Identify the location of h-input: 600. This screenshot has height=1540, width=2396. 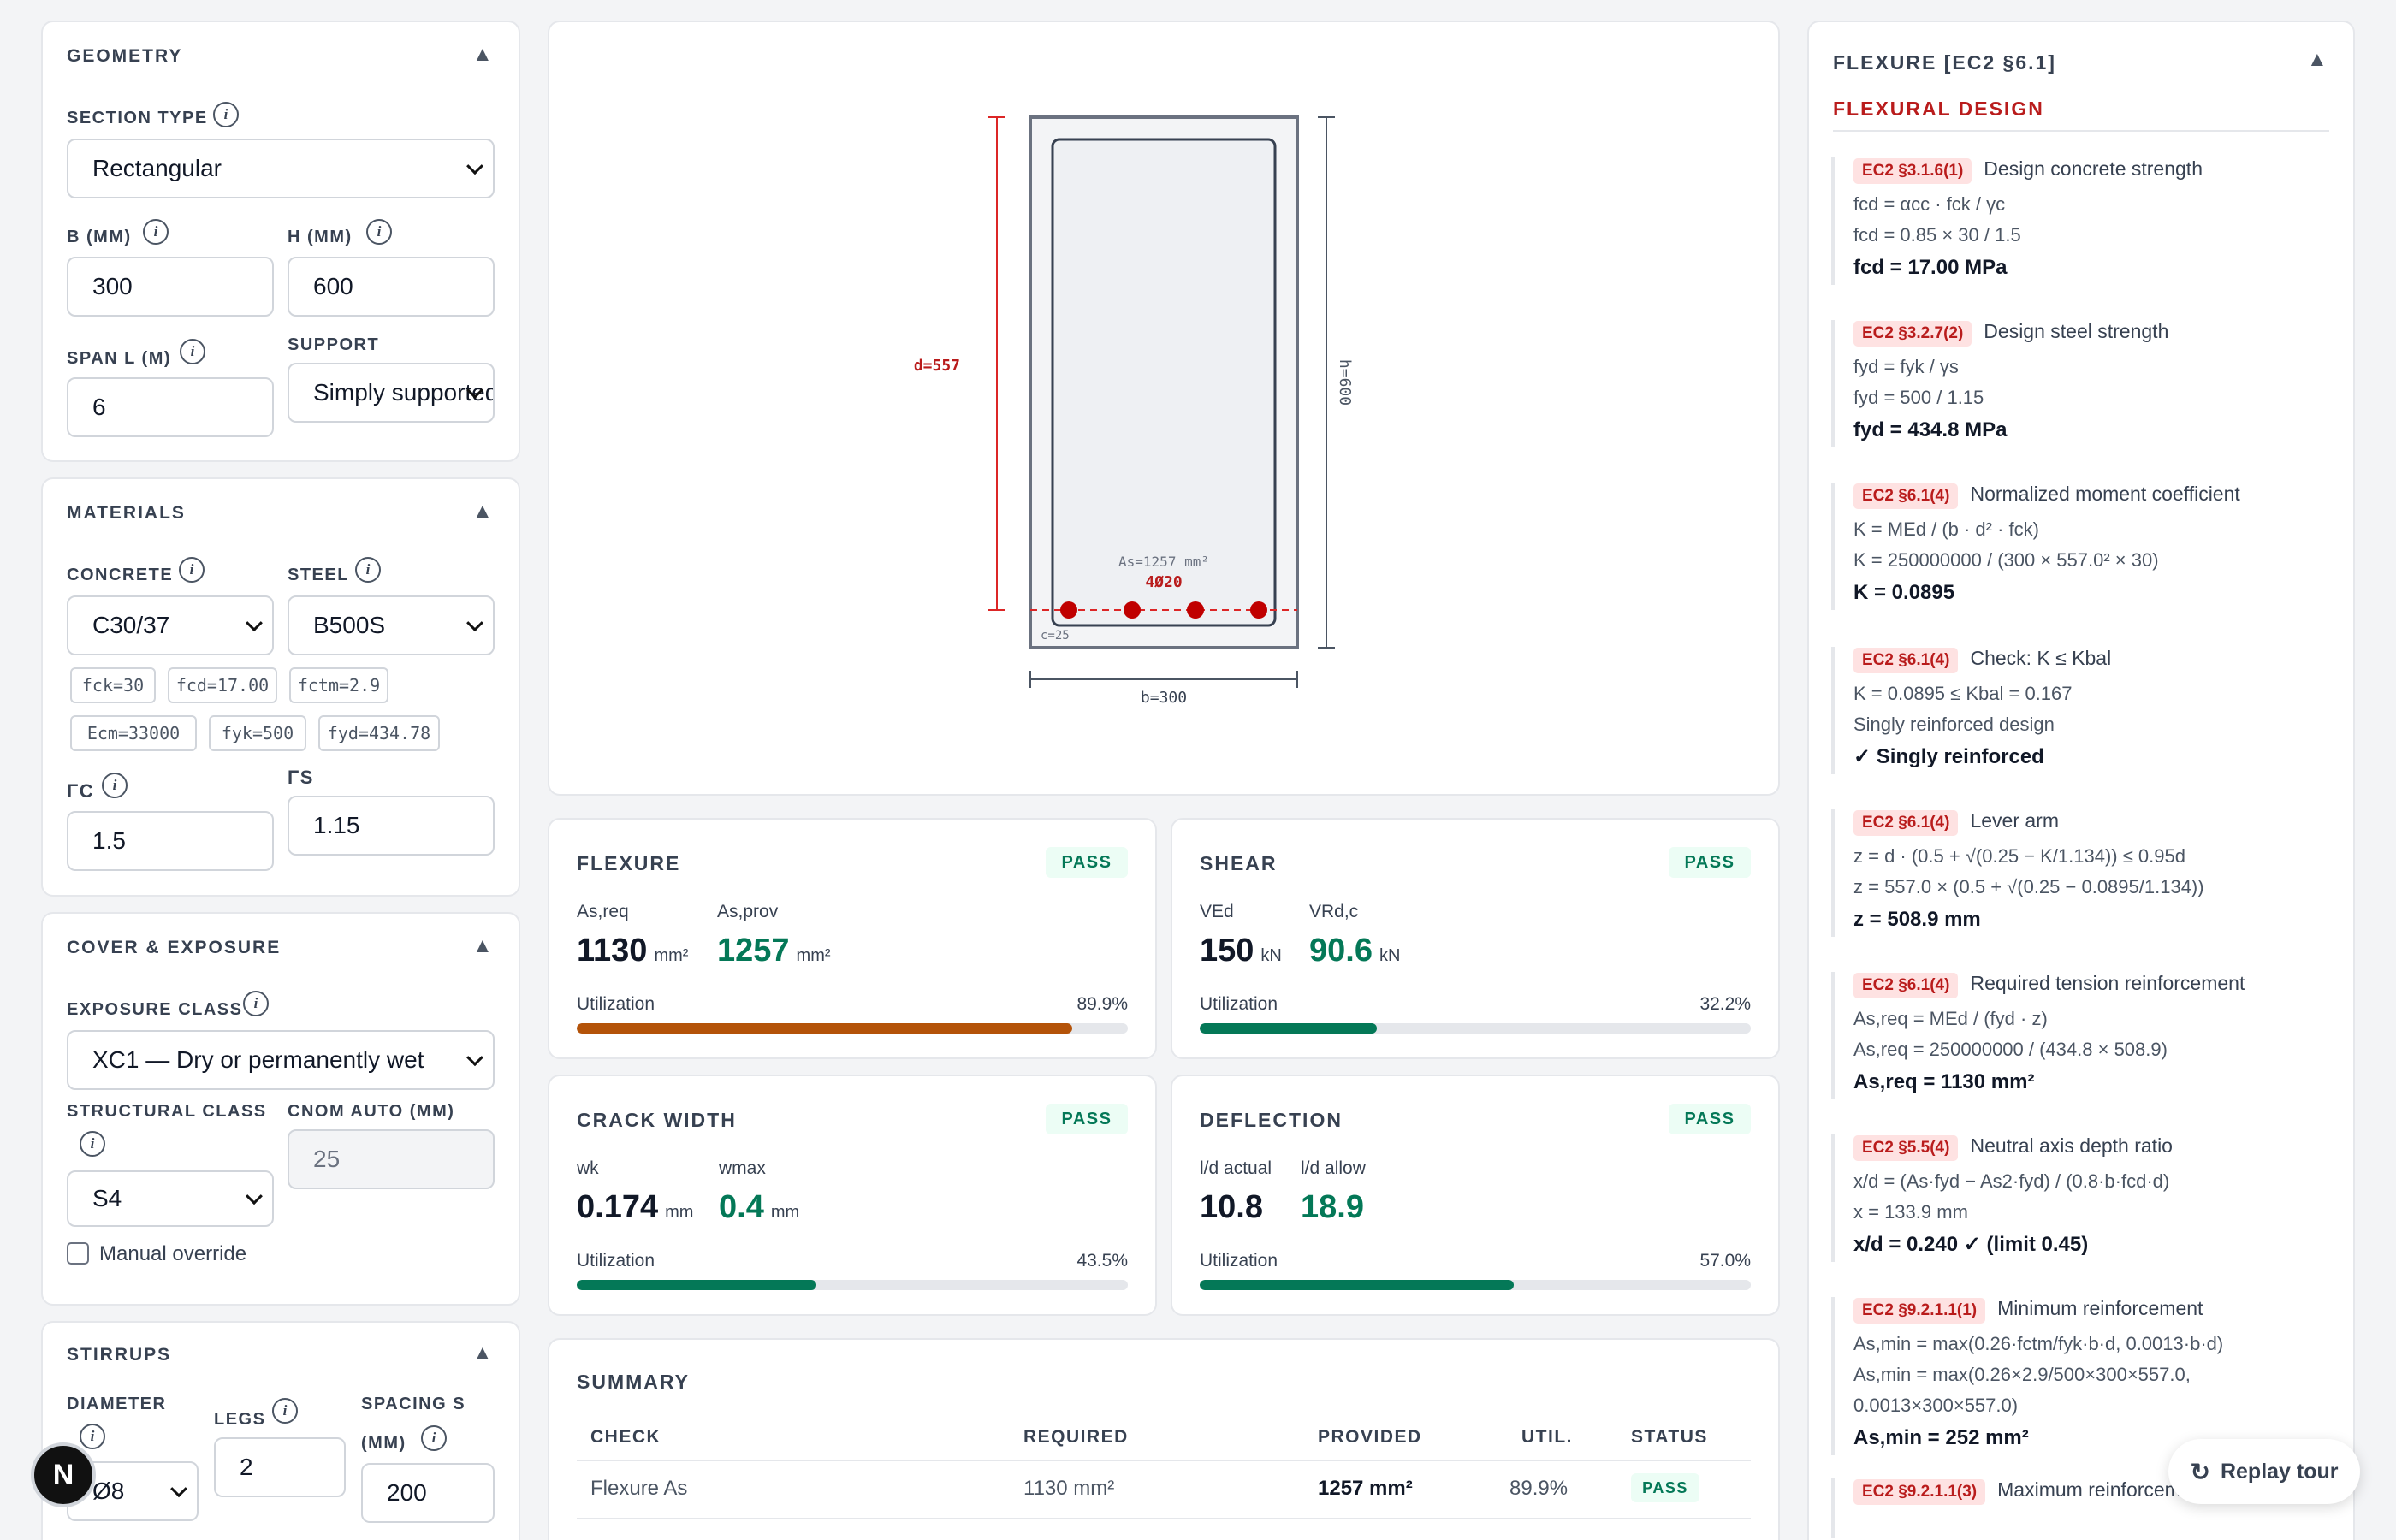
(392, 287).